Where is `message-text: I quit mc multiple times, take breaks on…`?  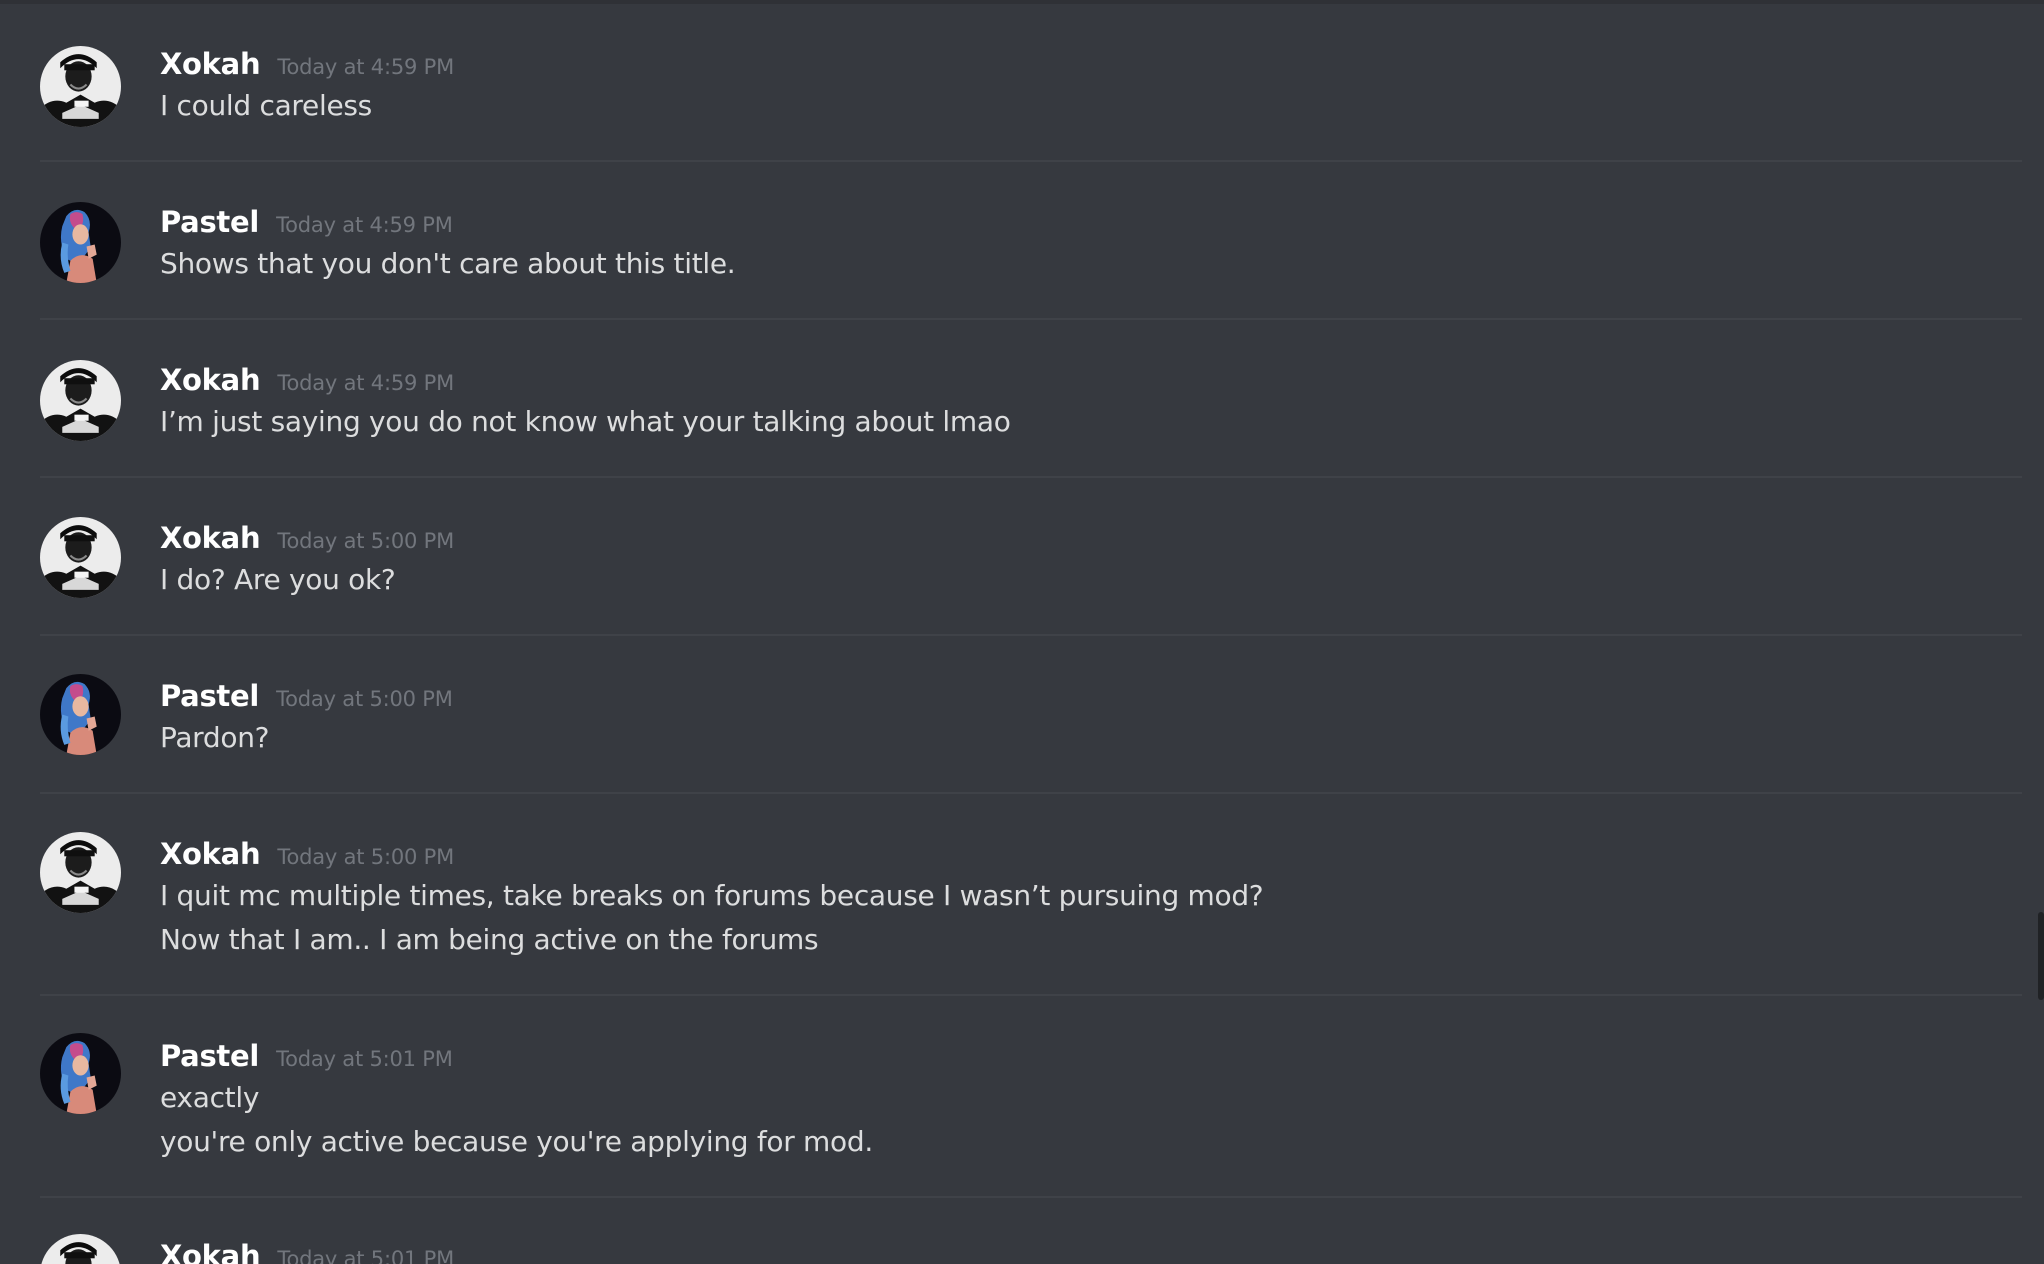 message-text: I quit mc multiple times, take breaks on… is located at coordinates (712, 895).